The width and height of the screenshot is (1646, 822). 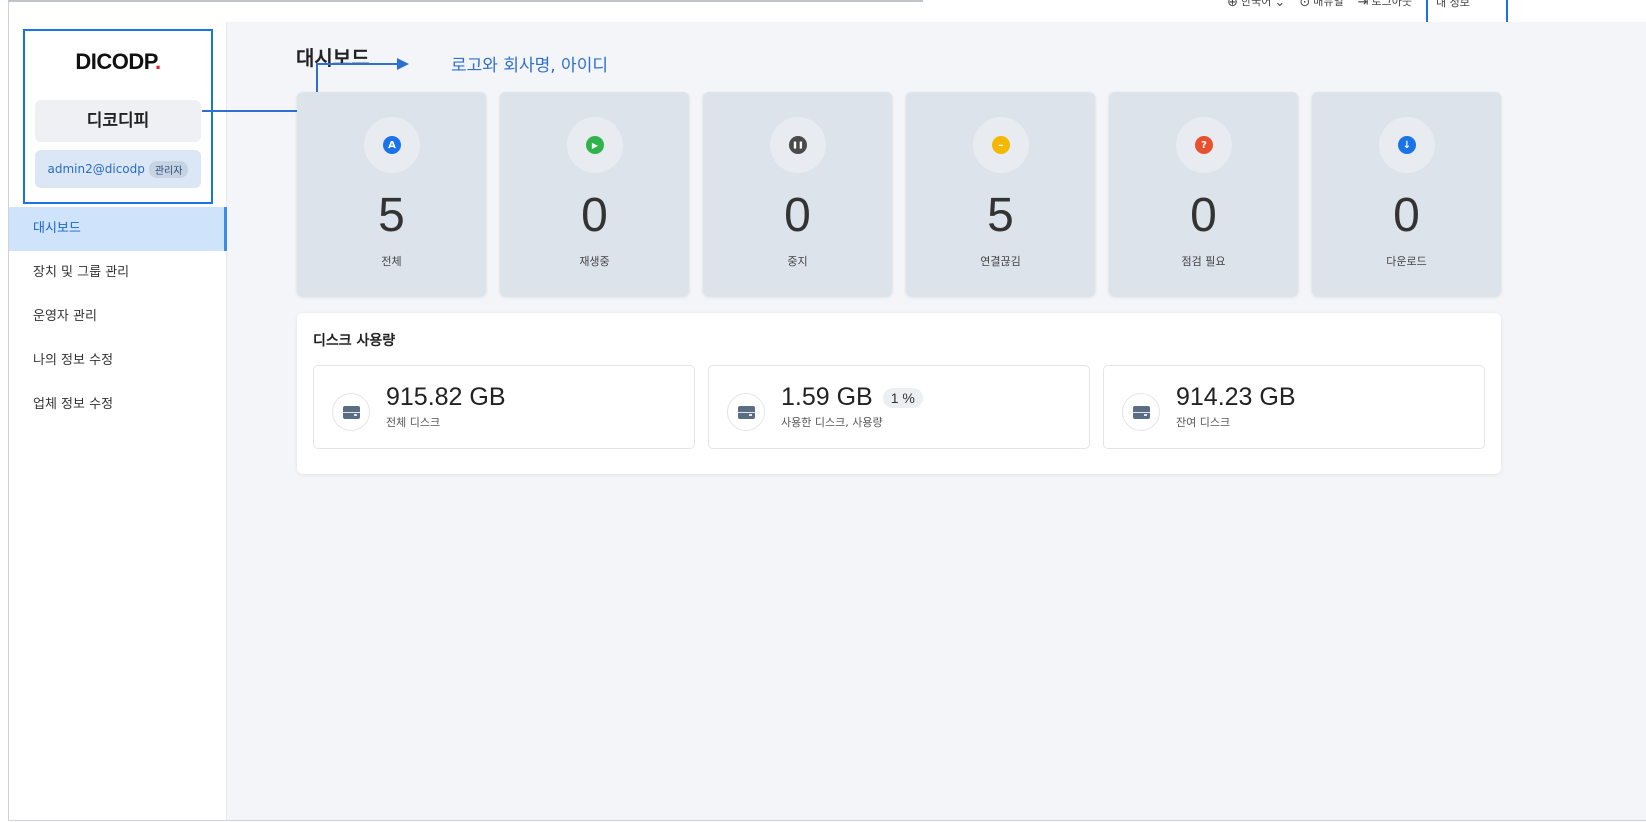 I want to click on stat-label: 점검 필요, so click(x=1203, y=261).